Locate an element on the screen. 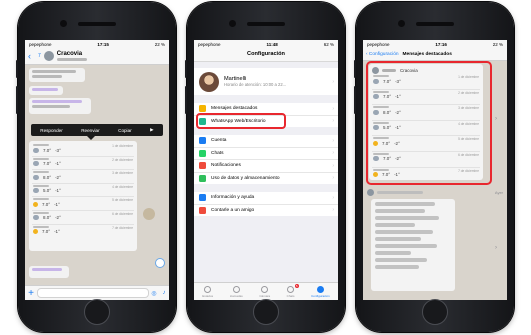 The height and width of the screenshot is (335, 531). settings-item-data-usage: Uso de datos y almacenamiento › is located at coordinates (266, 179).